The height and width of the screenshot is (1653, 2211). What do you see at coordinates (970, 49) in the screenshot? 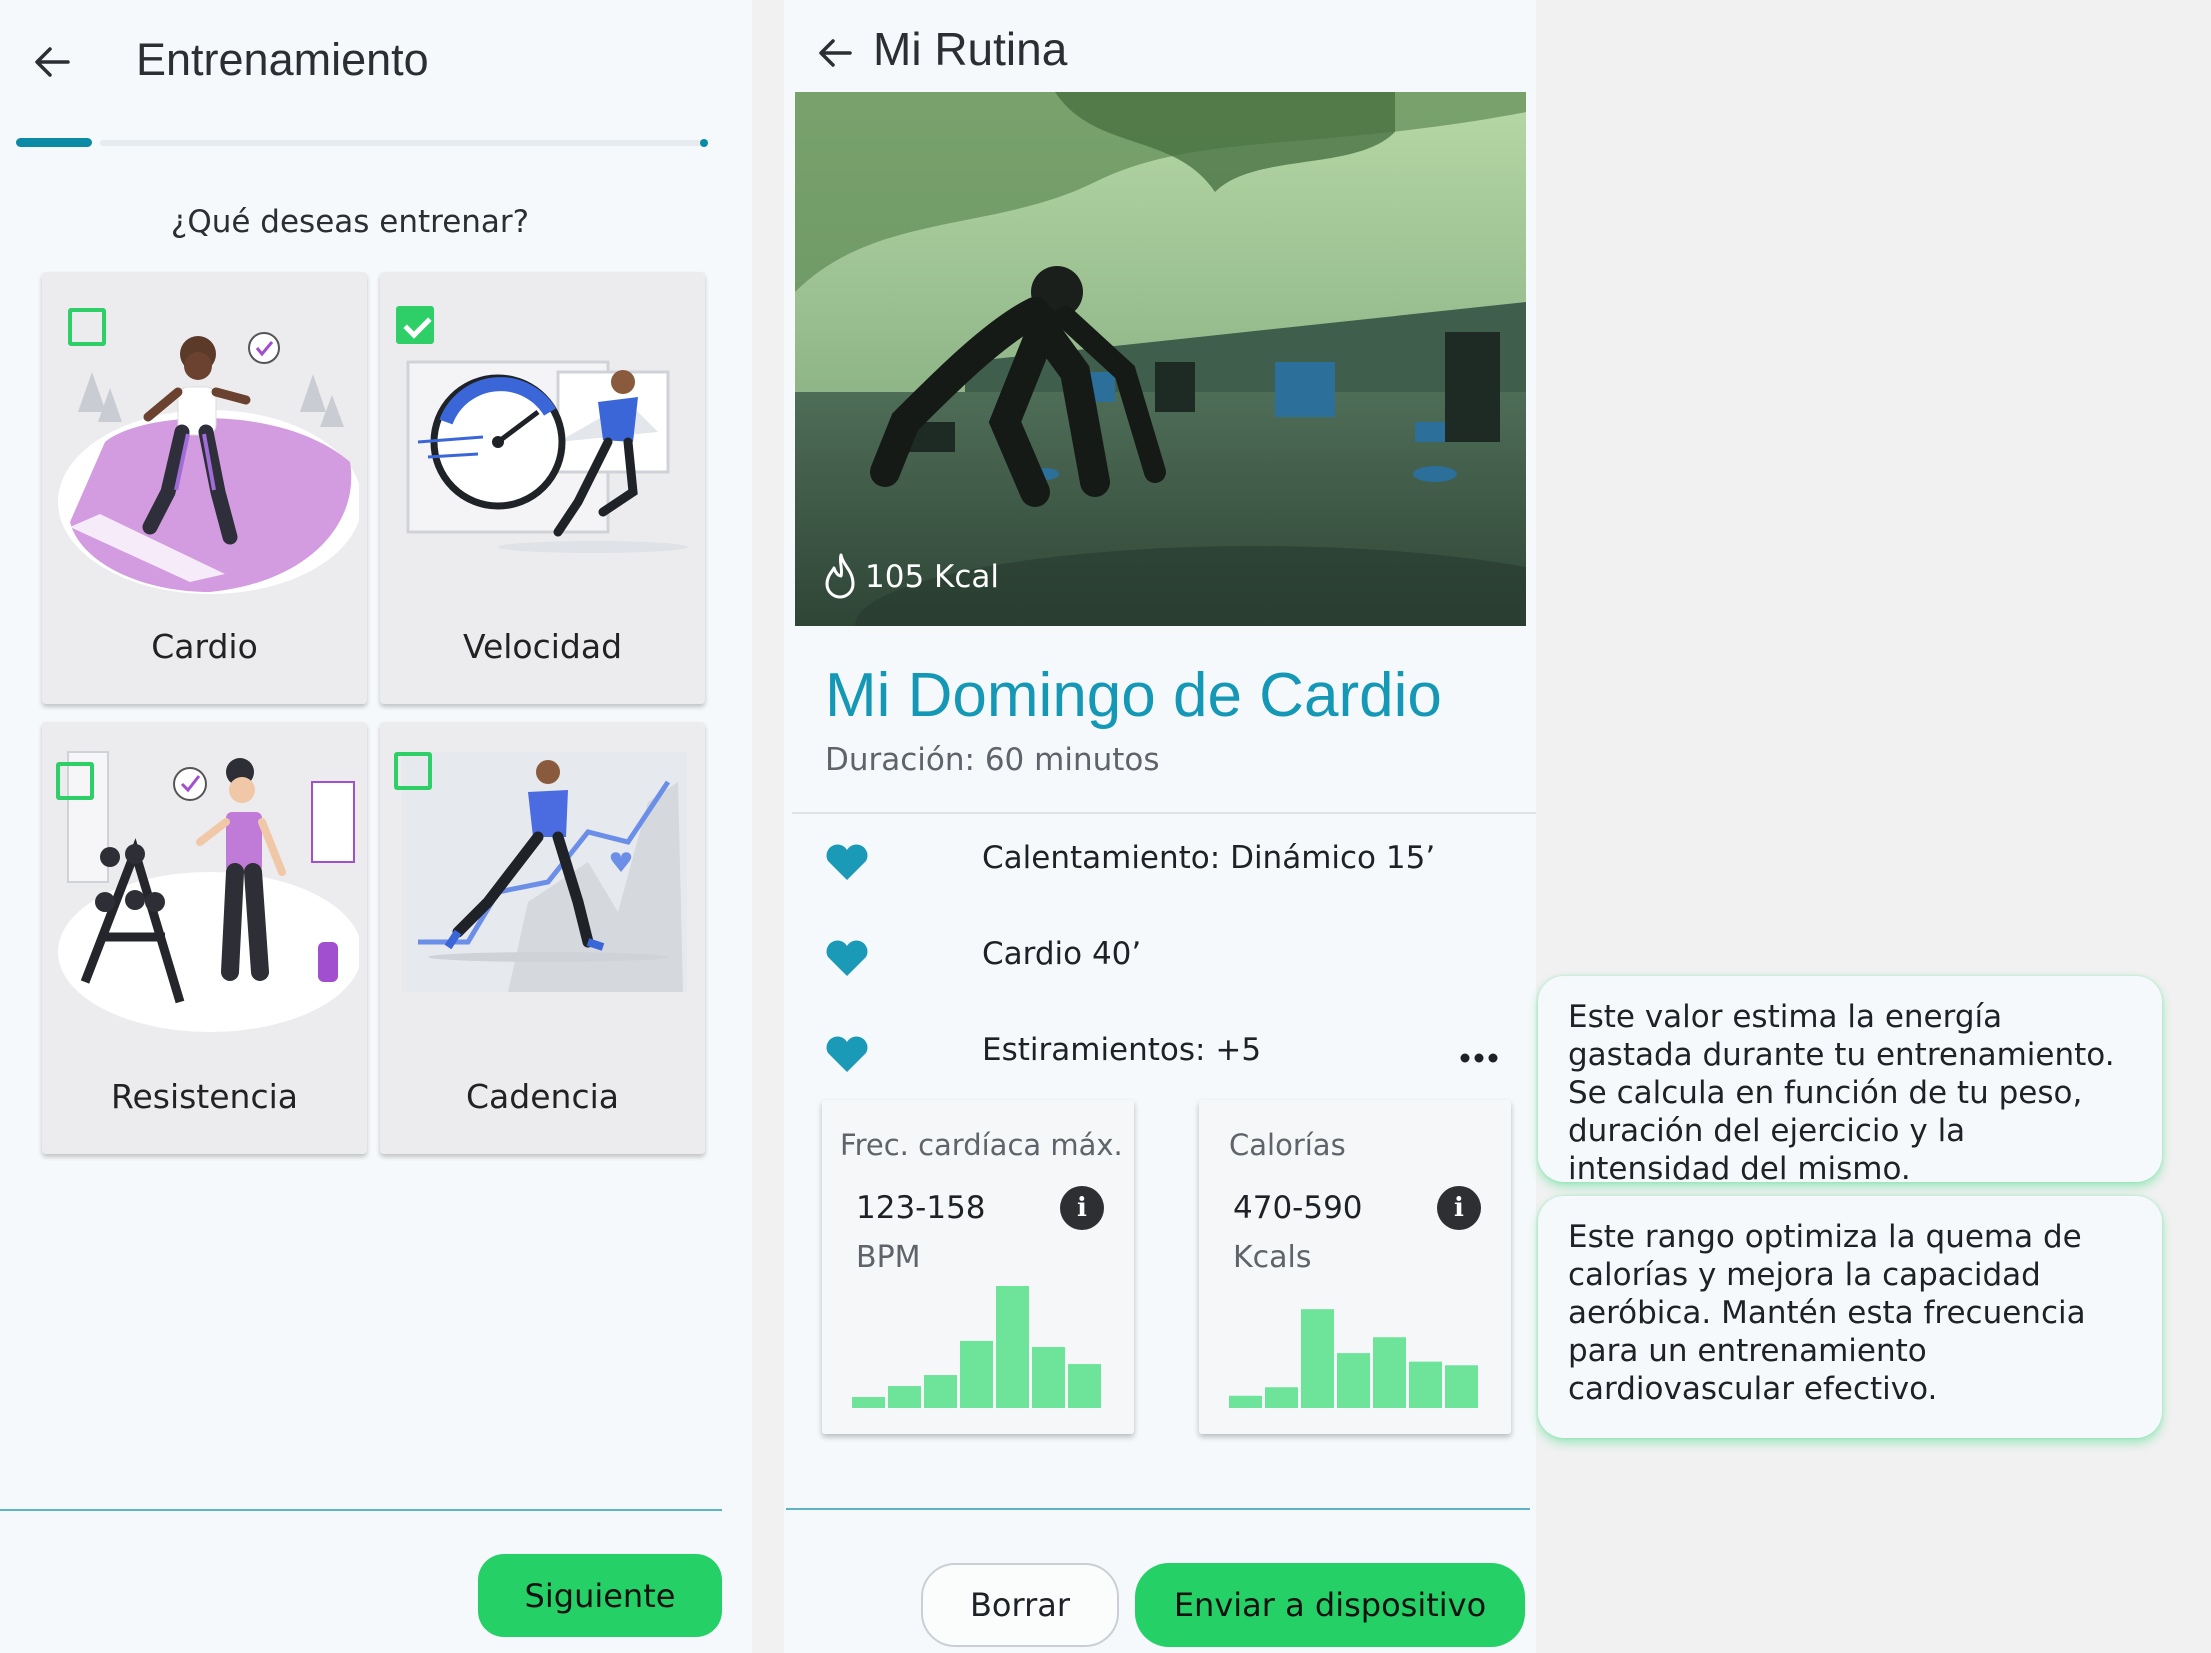
I see `page-title: Mi Rutina` at bounding box center [970, 49].